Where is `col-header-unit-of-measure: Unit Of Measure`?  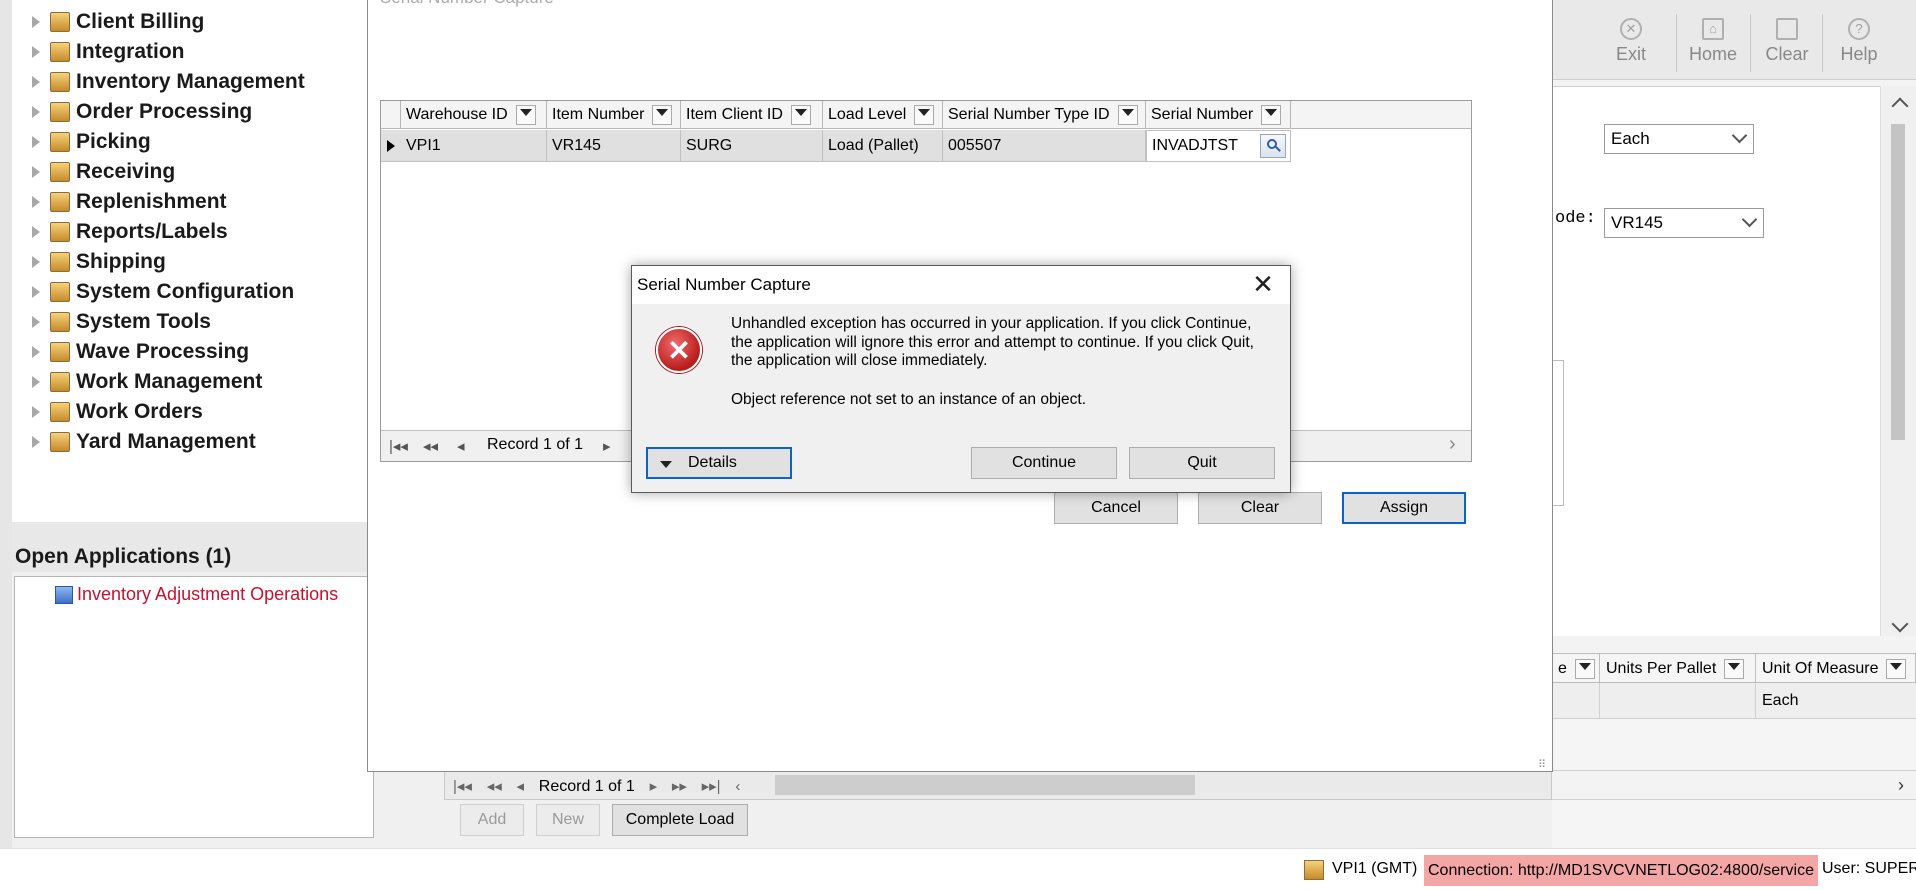 col-header-unit-of-measure: Unit Of Measure is located at coordinates (1836, 669).